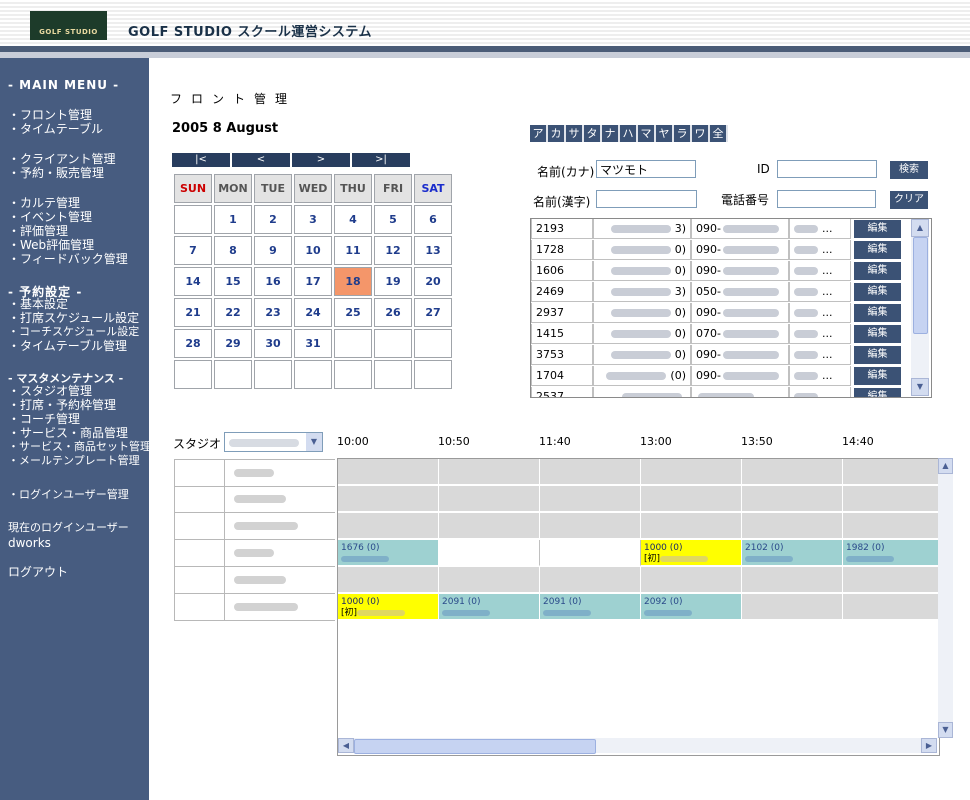 Image resolution: width=970 pixels, height=800 pixels. What do you see at coordinates (233, 219) in the screenshot?
I see `calendar-day: 1` at bounding box center [233, 219].